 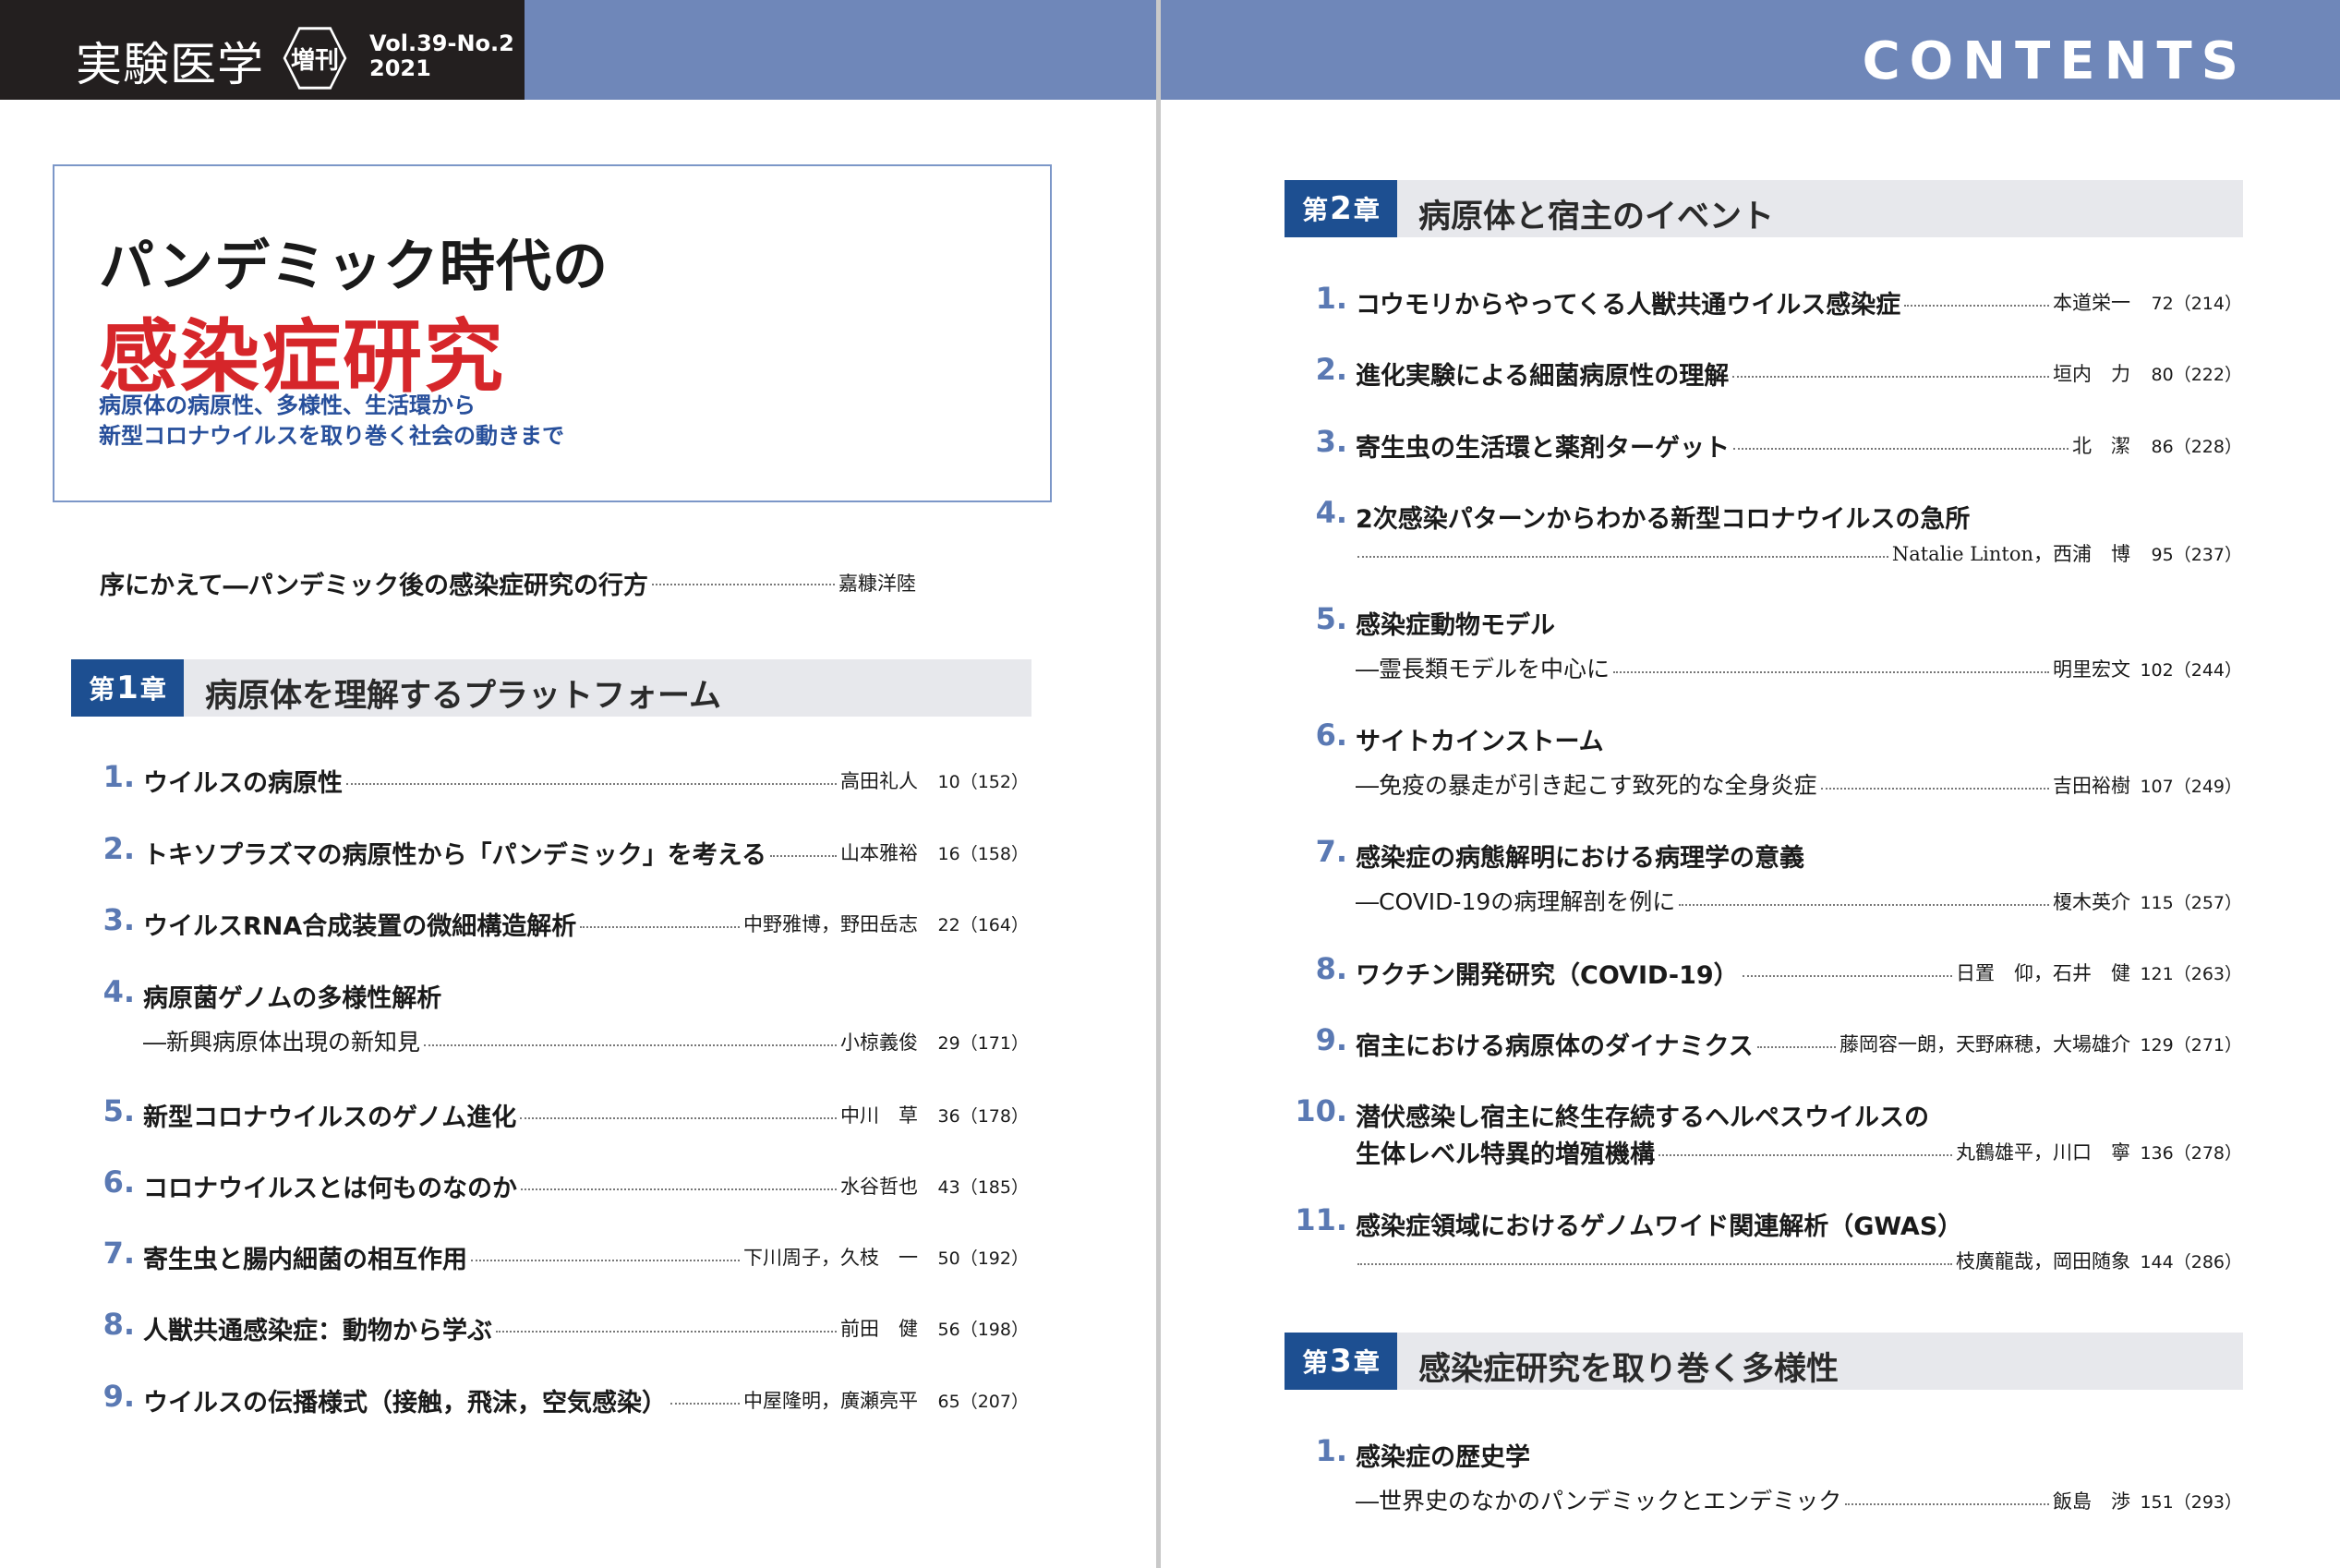 I want to click on entry-page: 86（228）, so click(x=2196, y=447).